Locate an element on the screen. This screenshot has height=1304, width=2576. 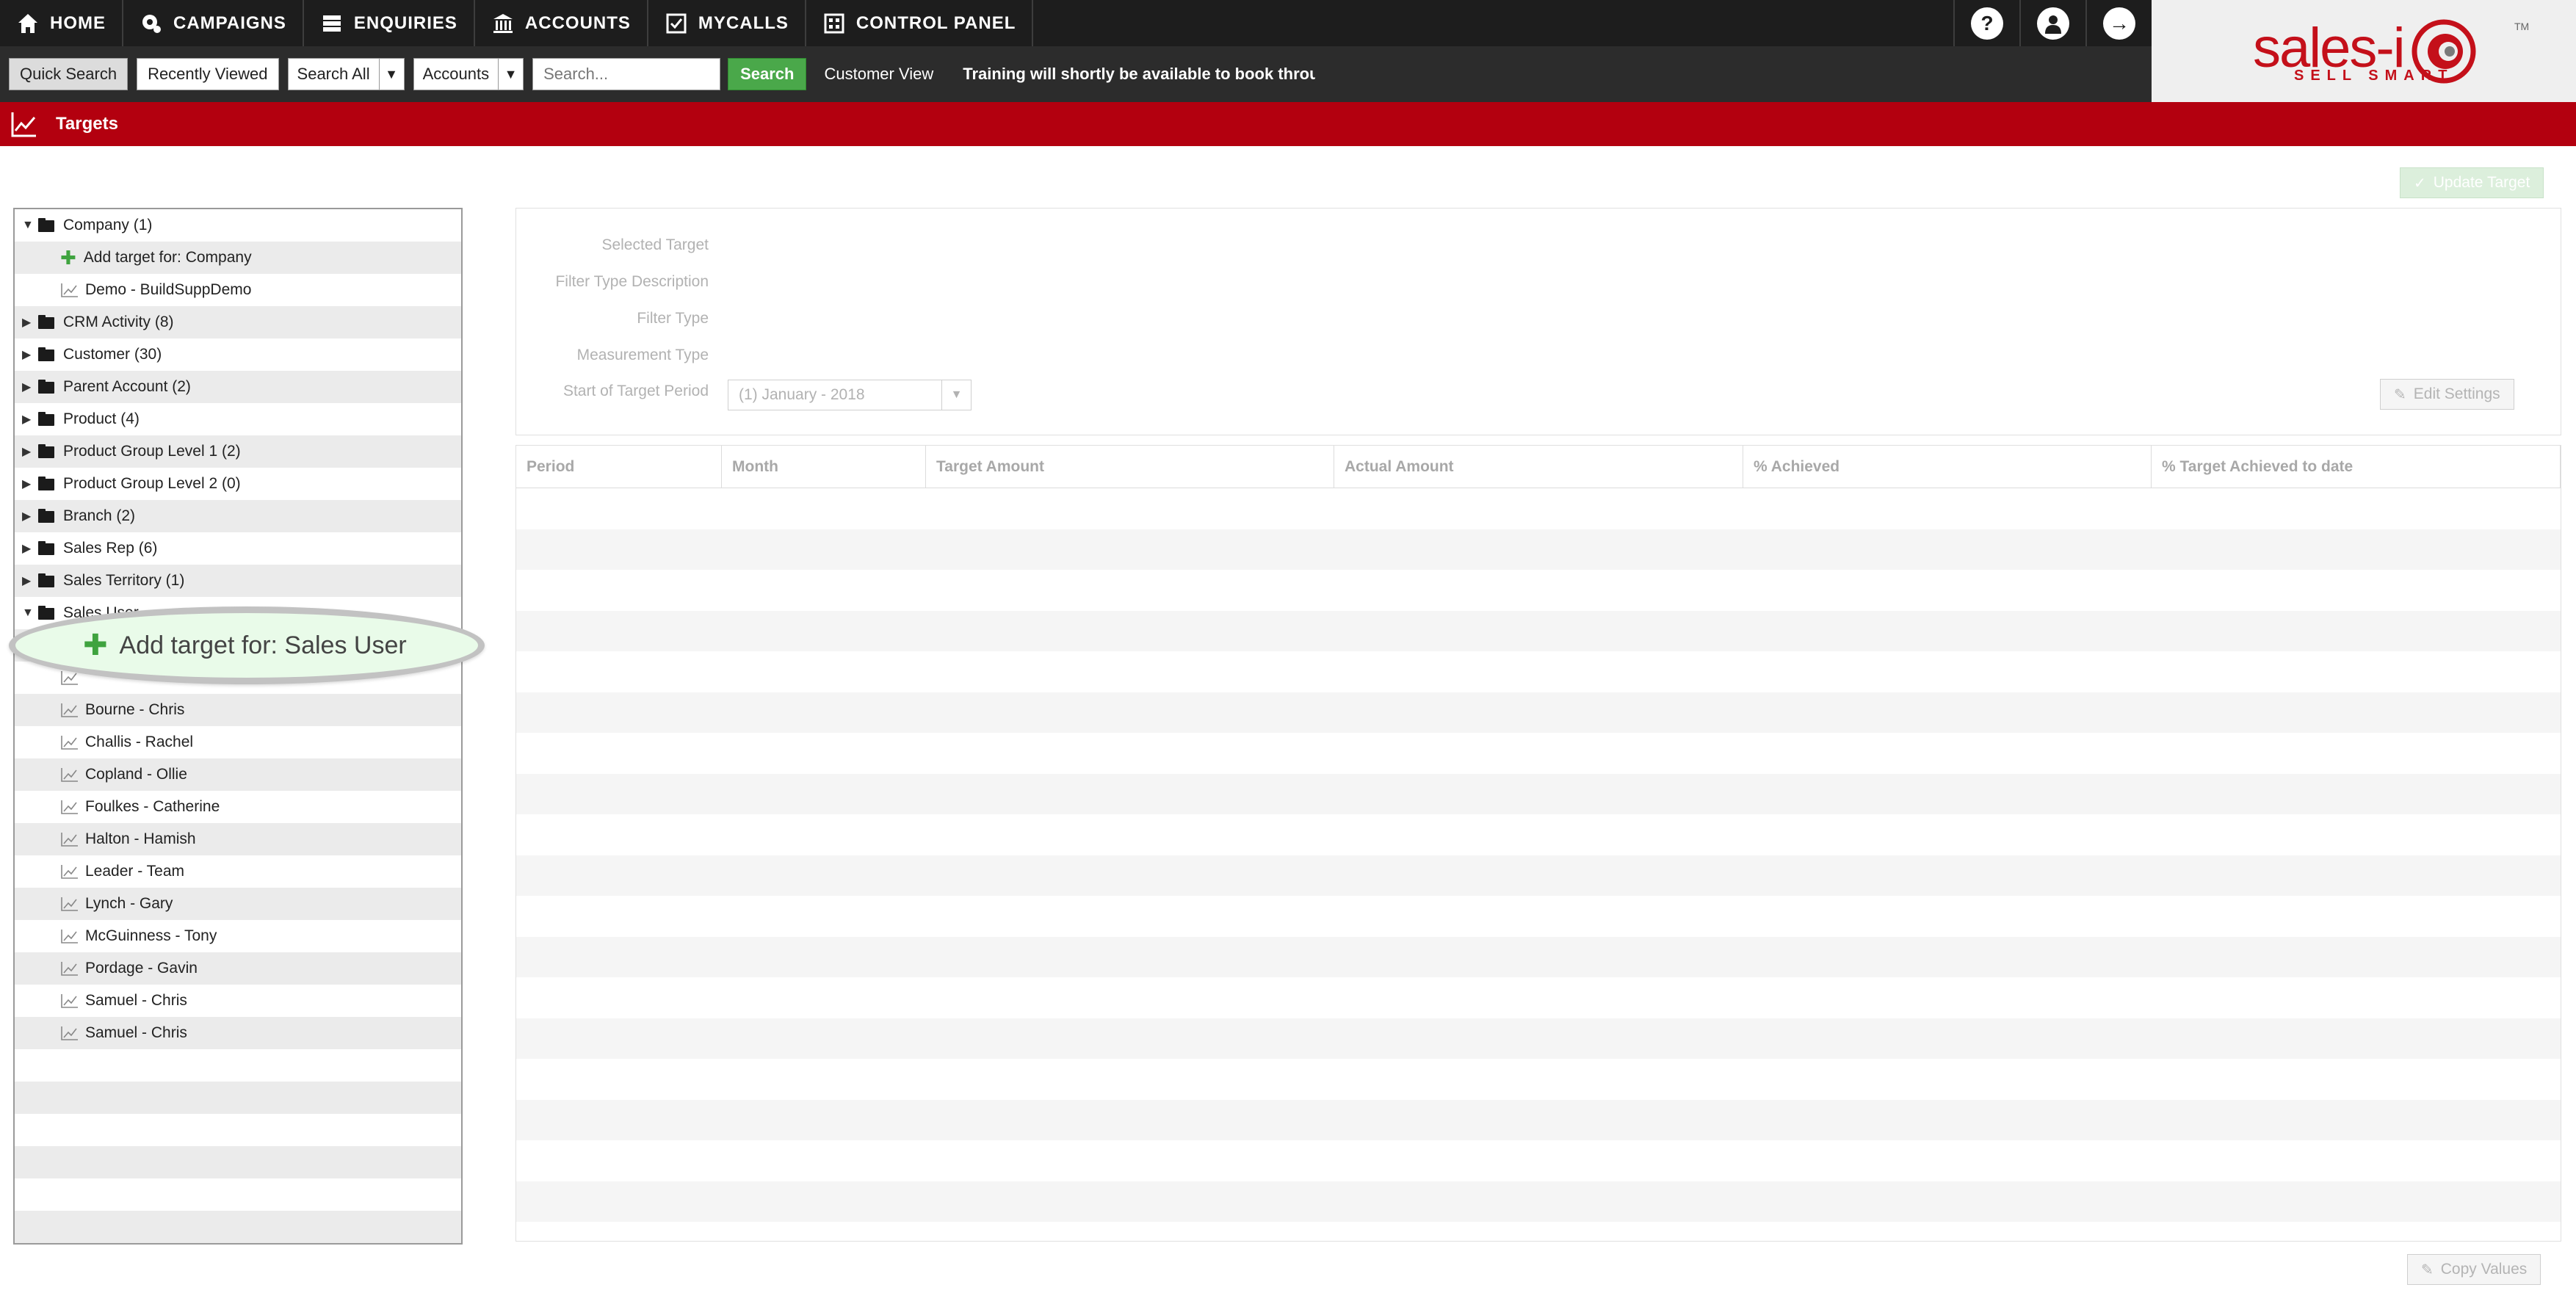
tree-row-folder: ▶ Sales Territory (1) is located at coordinates (238, 581).